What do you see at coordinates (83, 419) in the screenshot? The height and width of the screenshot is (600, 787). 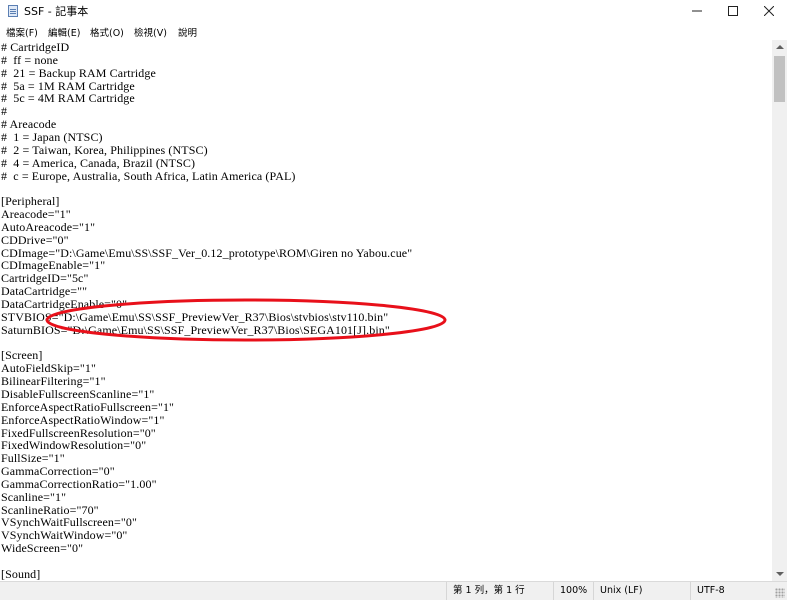 I see `text-line: EnforceAspectRatioWindow="1"` at bounding box center [83, 419].